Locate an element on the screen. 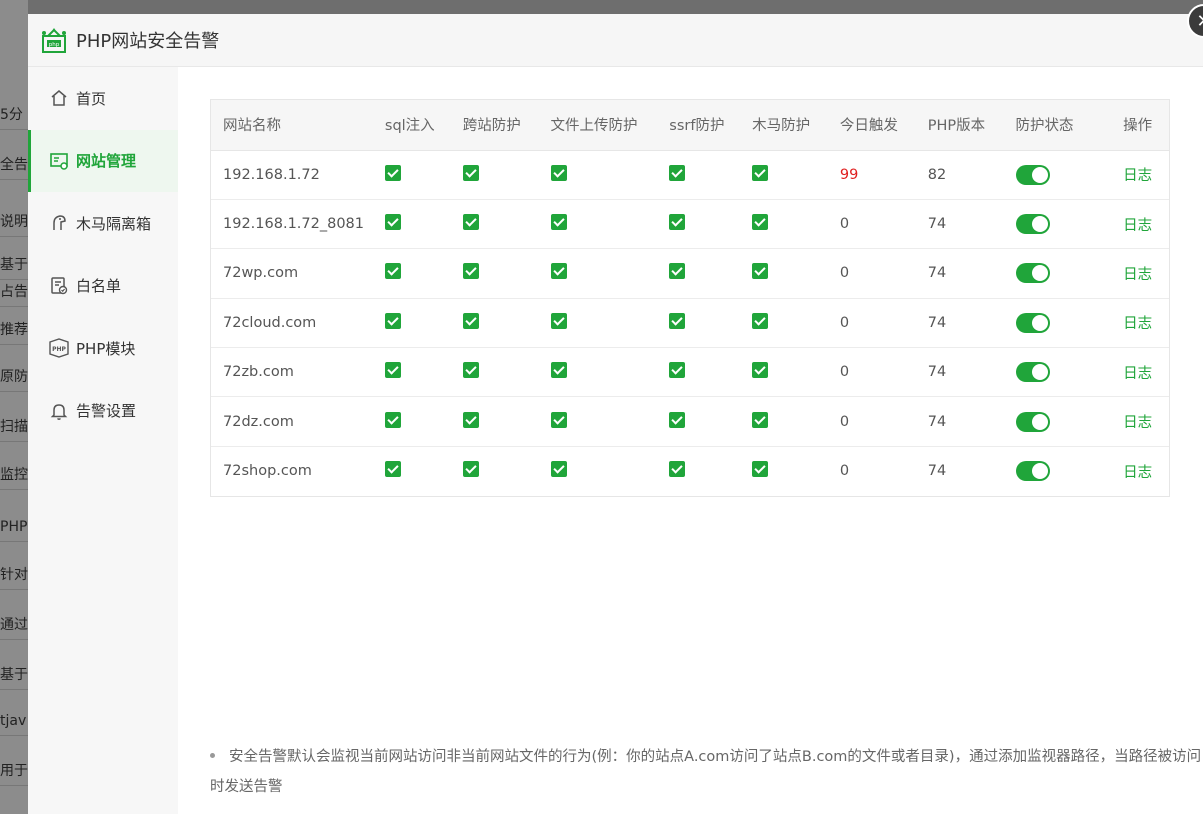 This screenshot has height=814, width=1203. background-item: 5分 is located at coordinates (14, 115).